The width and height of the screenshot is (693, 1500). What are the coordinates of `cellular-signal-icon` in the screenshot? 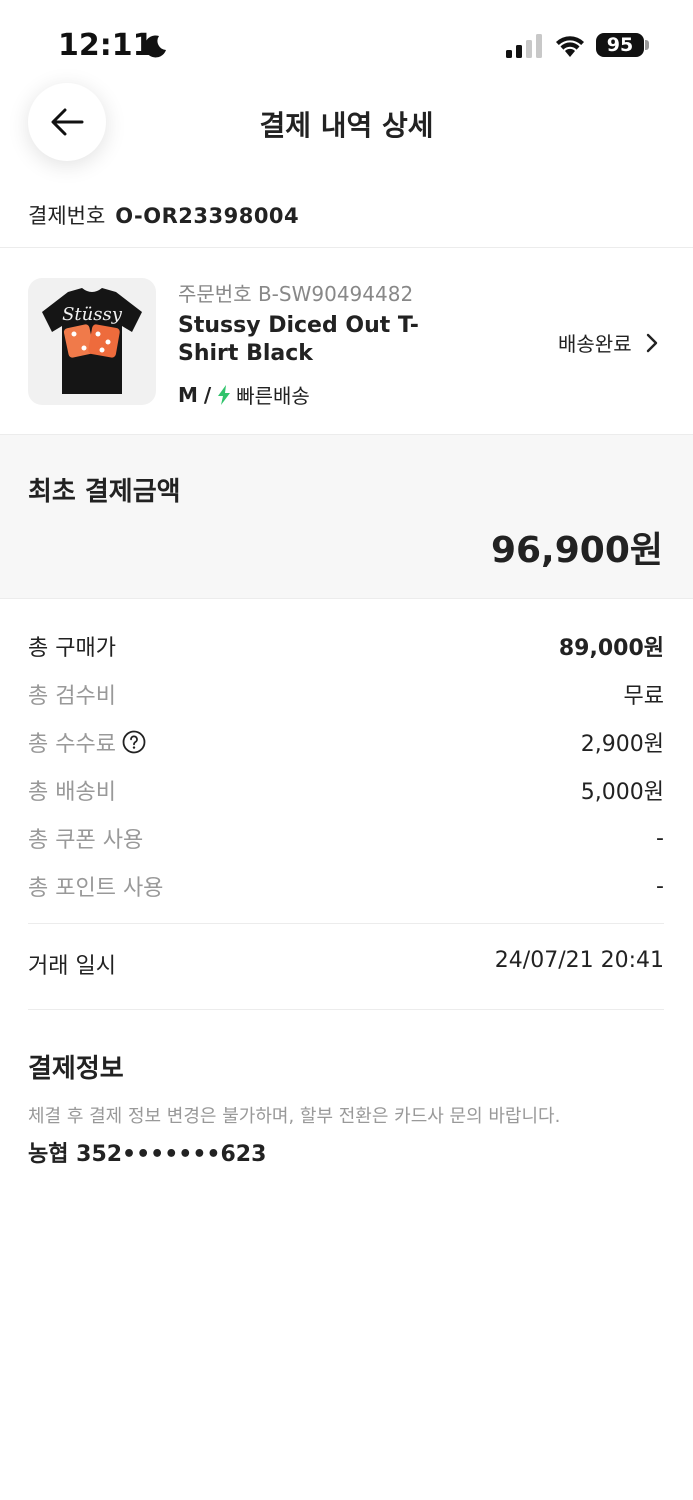 It's located at (524, 46).